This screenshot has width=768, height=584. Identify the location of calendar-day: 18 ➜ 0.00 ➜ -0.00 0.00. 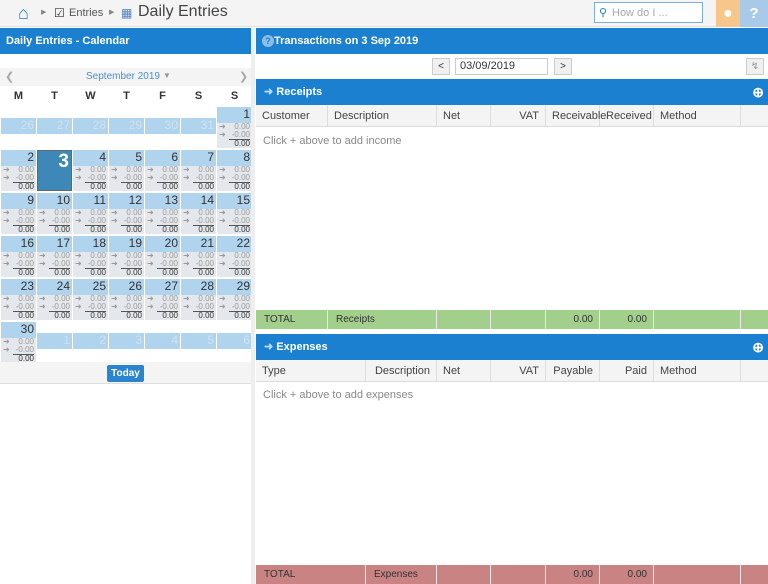
(90, 256).